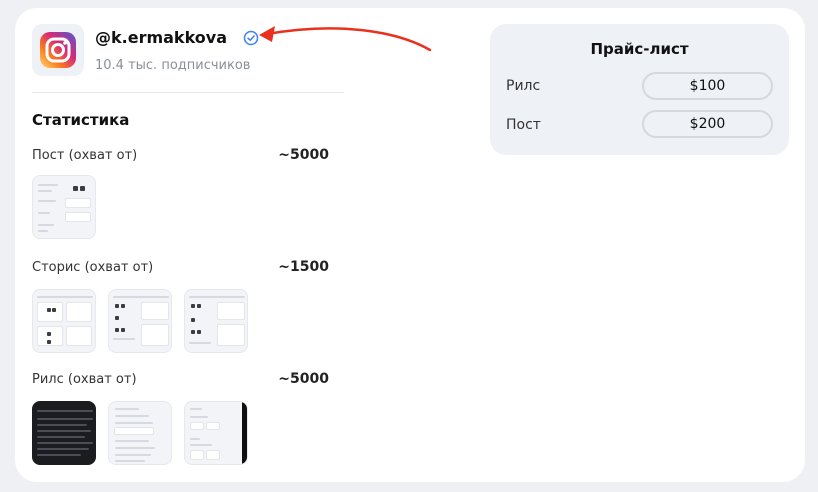 The image size is (818, 492). What do you see at coordinates (523, 86) in the screenshot?
I see `price-label-reels: Рилс` at bounding box center [523, 86].